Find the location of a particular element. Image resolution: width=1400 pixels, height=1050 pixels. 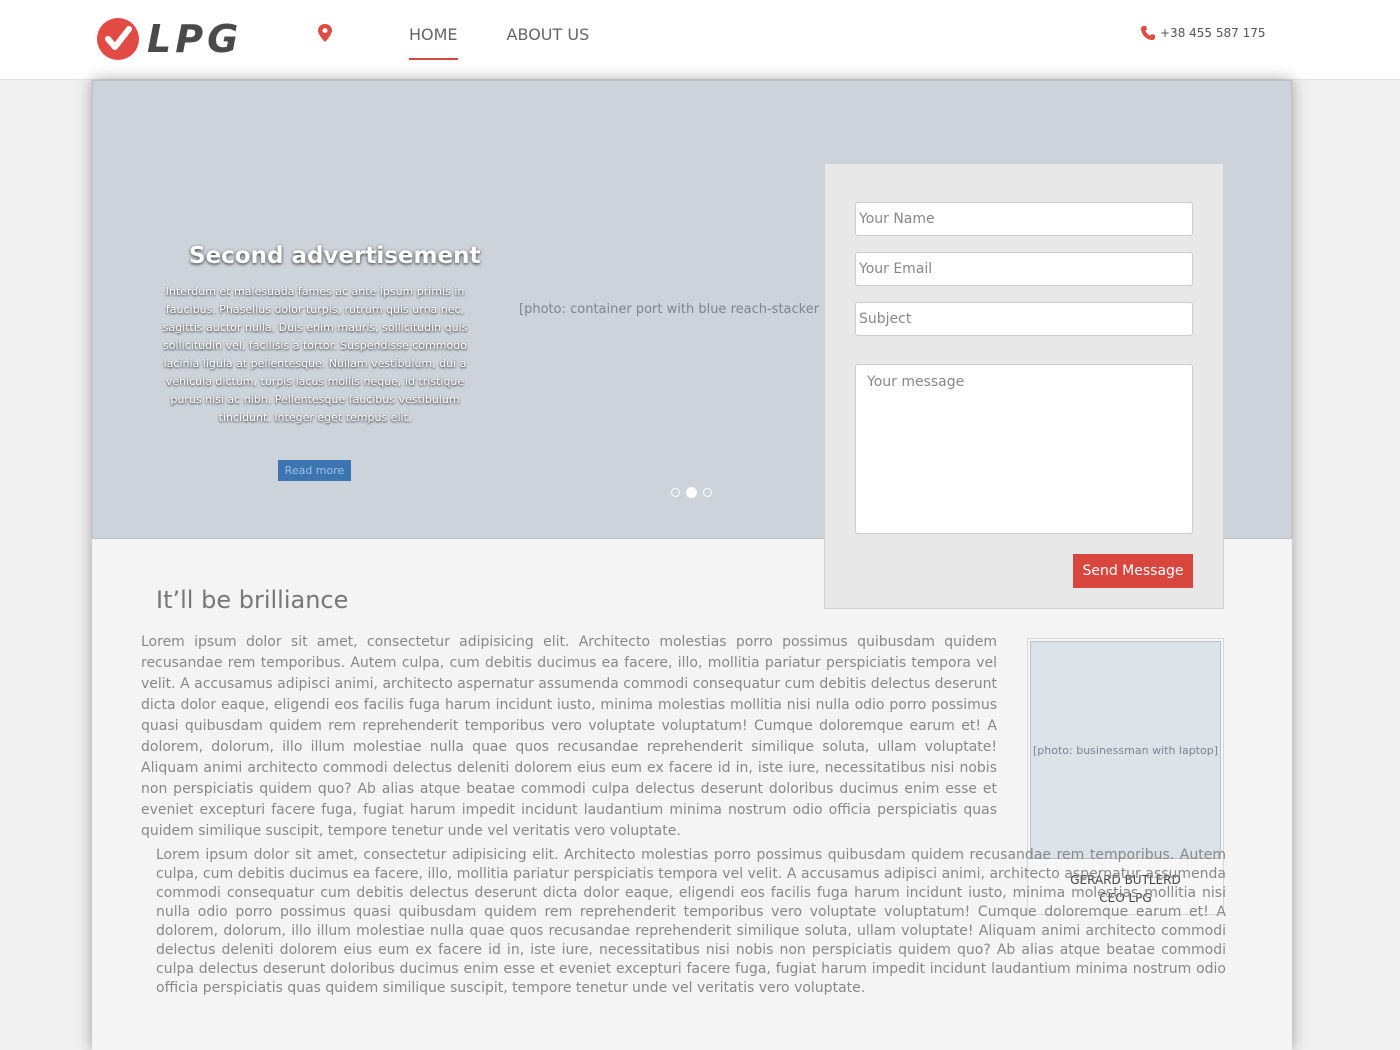

ceo-photo: [photo: businessman with laptop] is located at coordinates (1125, 750).